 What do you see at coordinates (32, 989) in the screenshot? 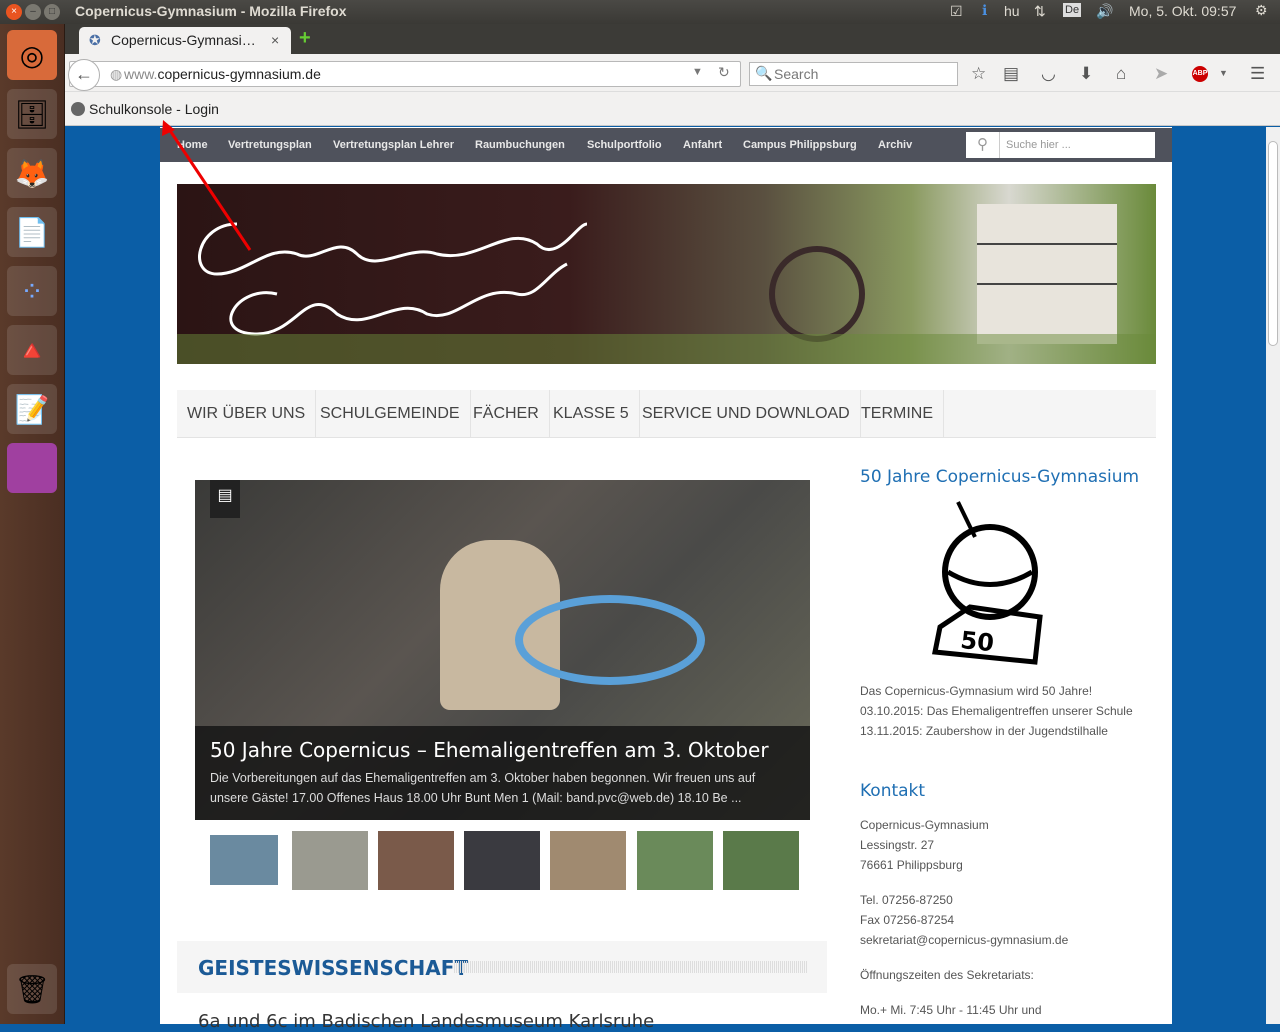
I see `trash-icon: 🗑` at bounding box center [32, 989].